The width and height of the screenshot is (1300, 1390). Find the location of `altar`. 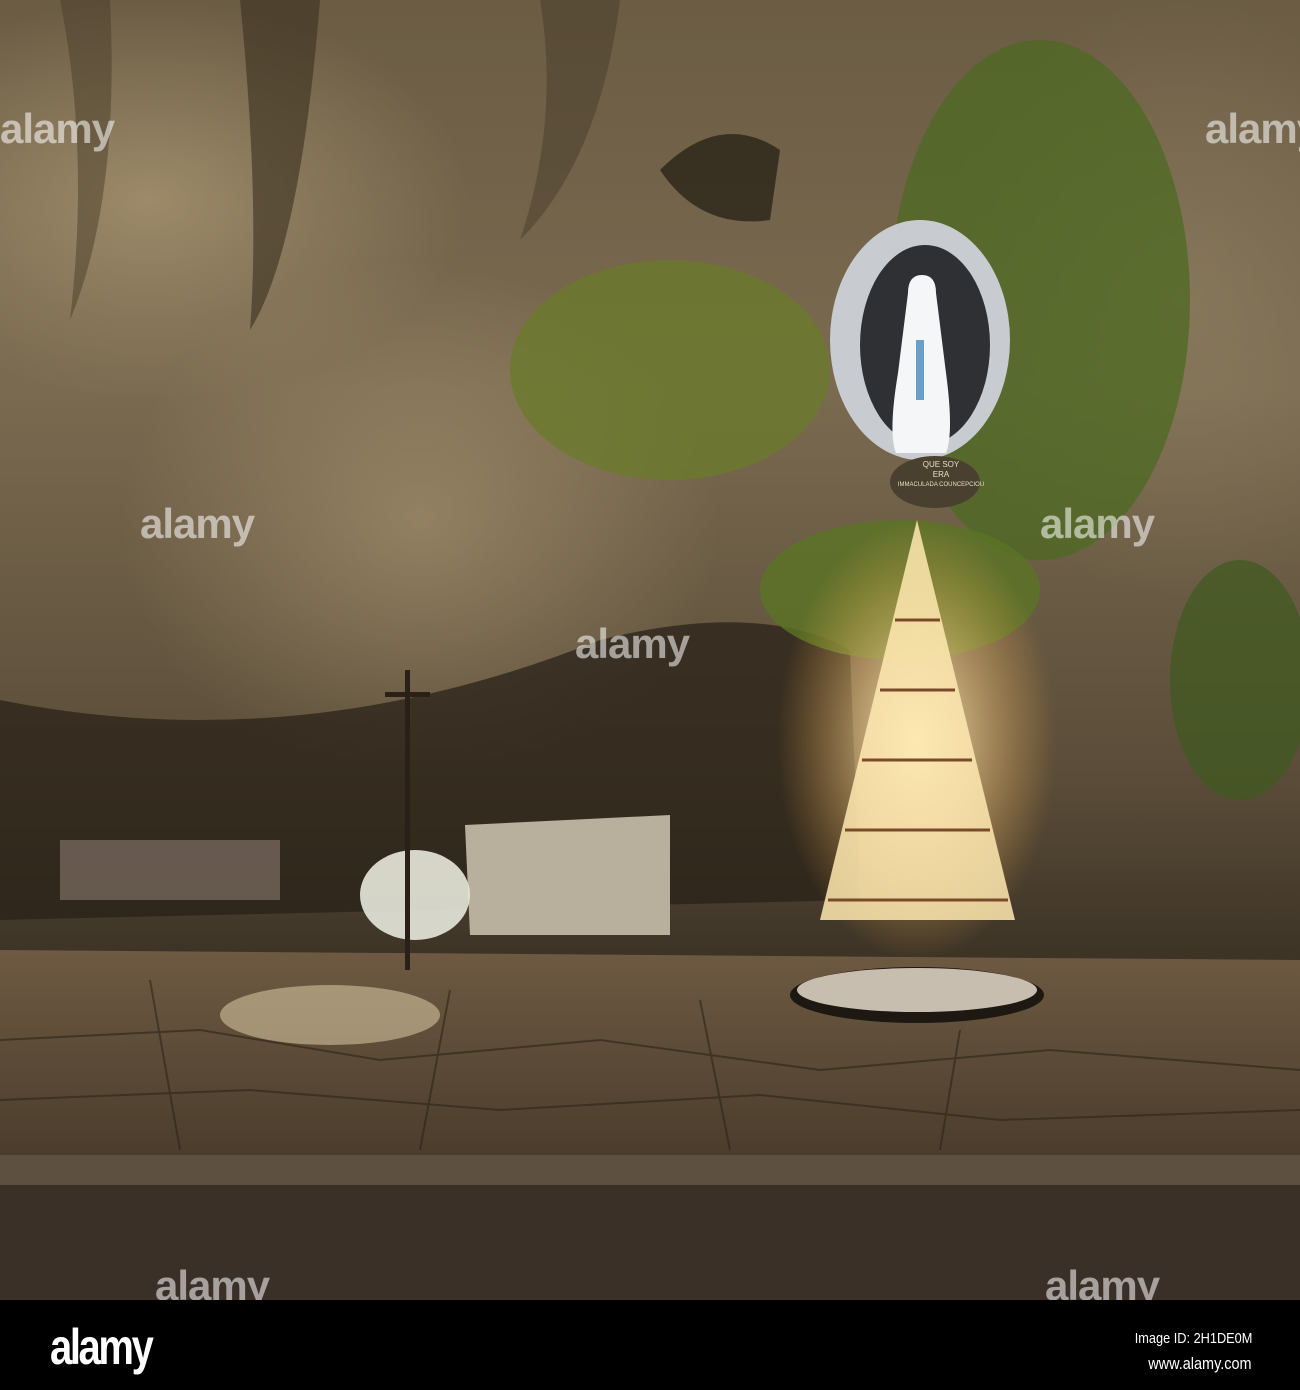

altar is located at coordinates (567, 875).